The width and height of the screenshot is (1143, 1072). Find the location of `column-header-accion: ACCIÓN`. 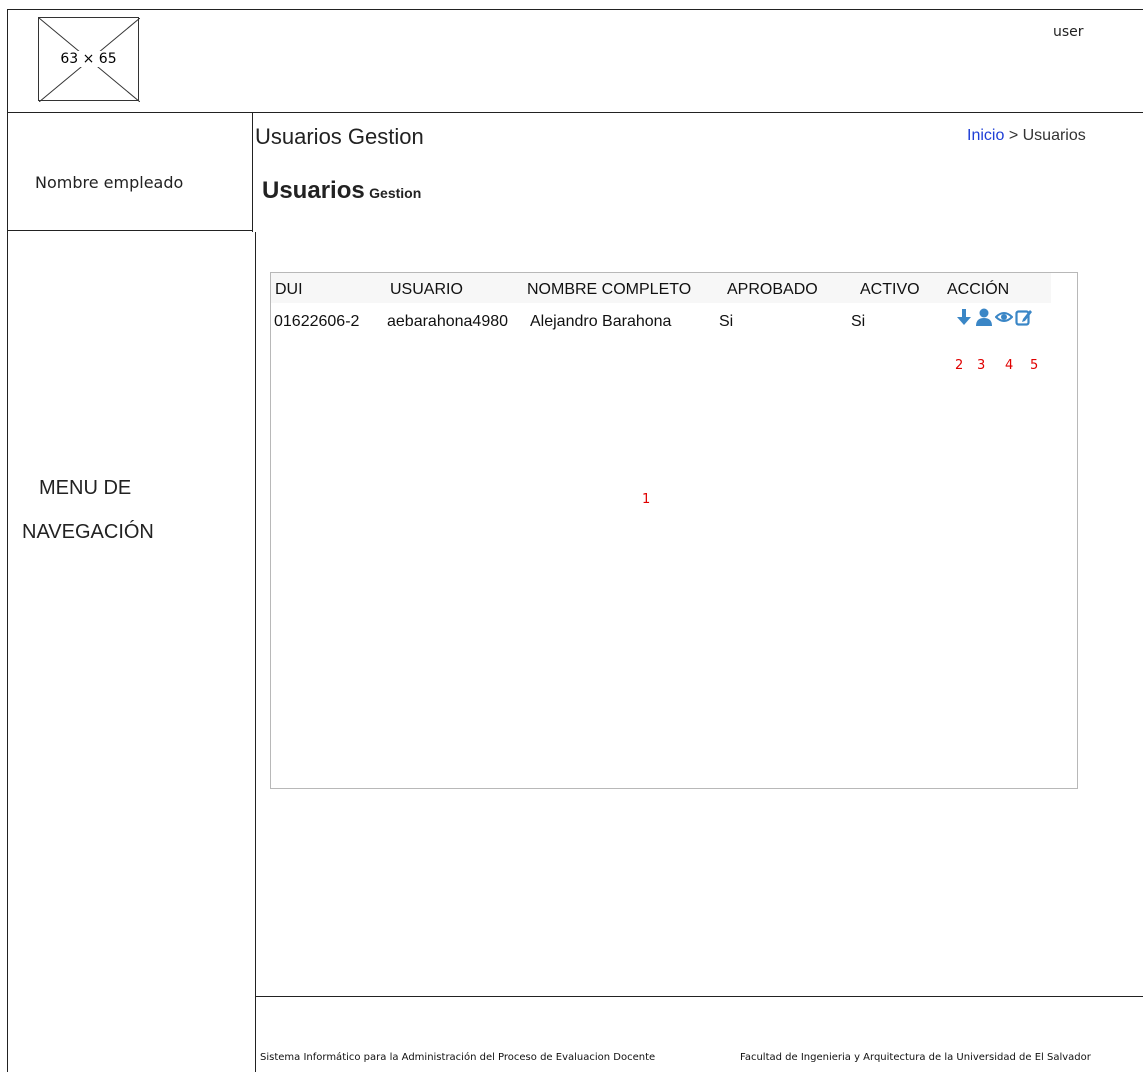

column-header-accion: ACCIÓN is located at coordinates (978, 289).